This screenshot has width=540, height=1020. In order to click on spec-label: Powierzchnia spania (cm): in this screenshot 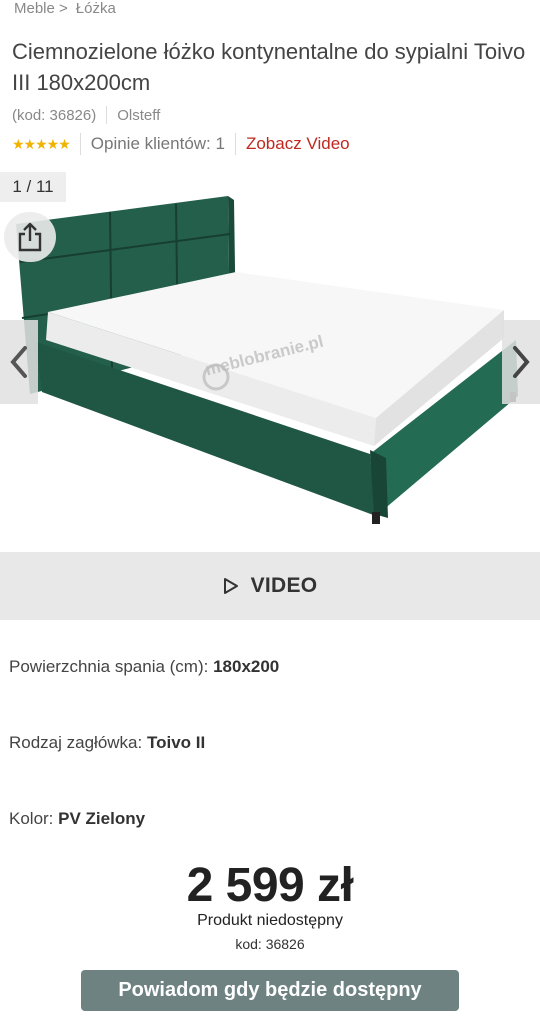, I will do `click(111, 666)`.